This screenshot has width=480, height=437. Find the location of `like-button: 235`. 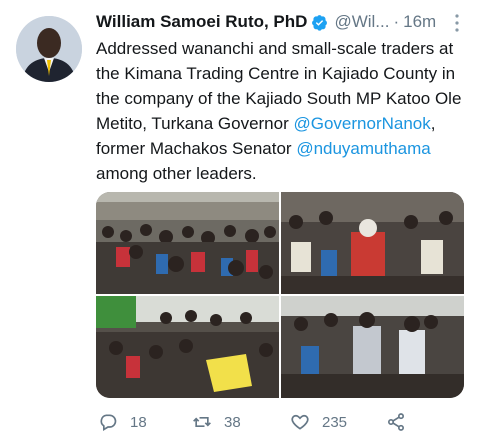

like-button: 235 is located at coordinates (318, 422).